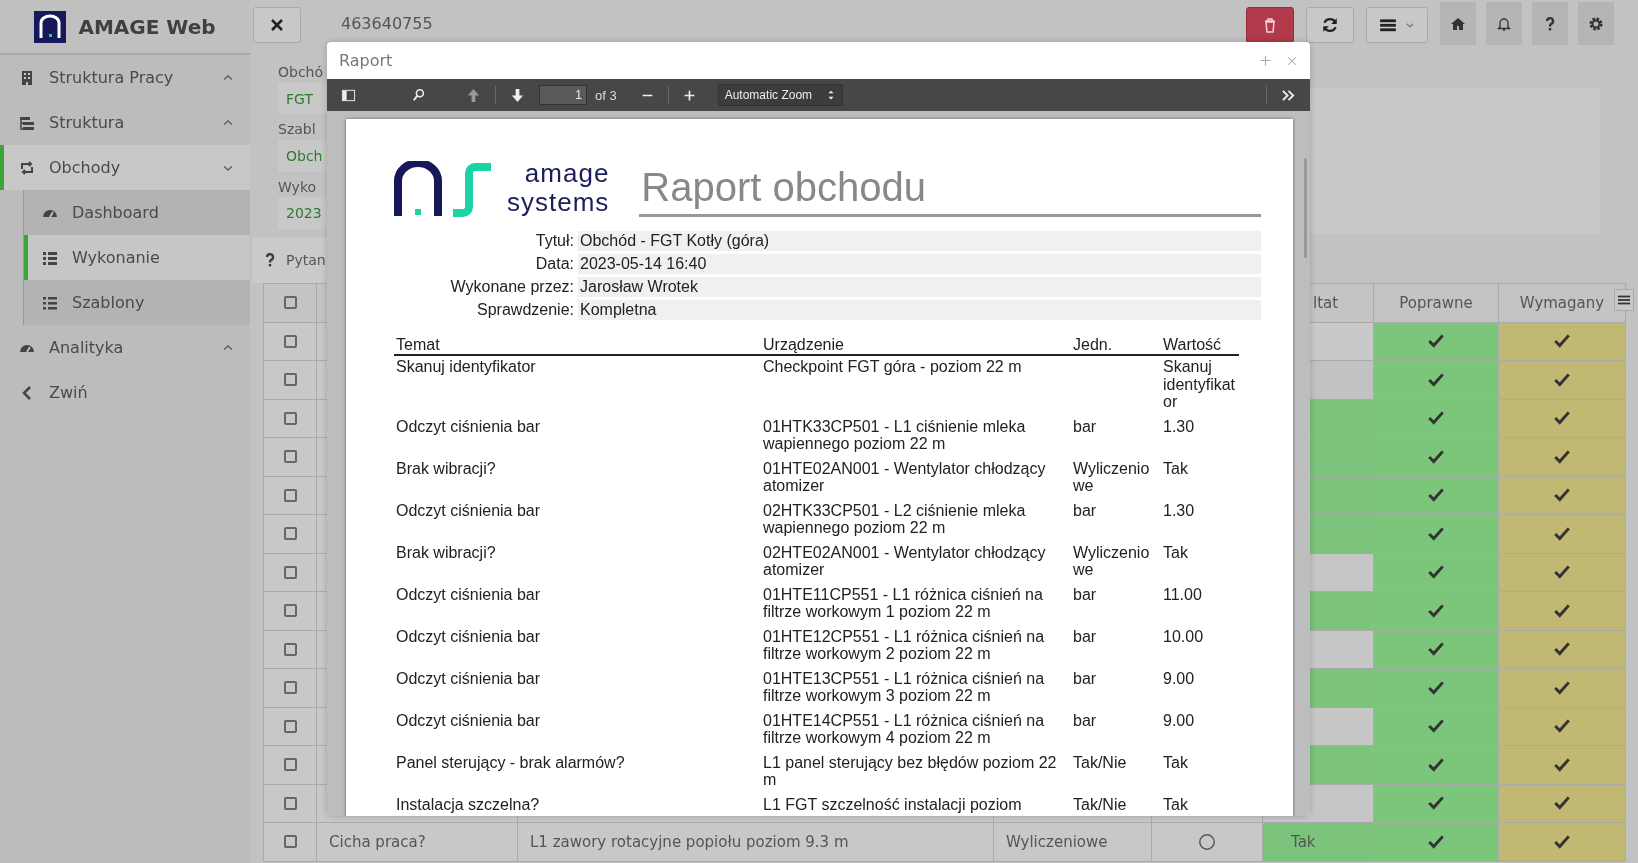 The height and width of the screenshot is (863, 1638). What do you see at coordinates (904, 645) in the screenshot?
I see `table-cell-text: 01HTE12CP551 - L1 różnica ciśnień na filtrze workowym 2 poziom 22 m` at bounding box center [904, 645].